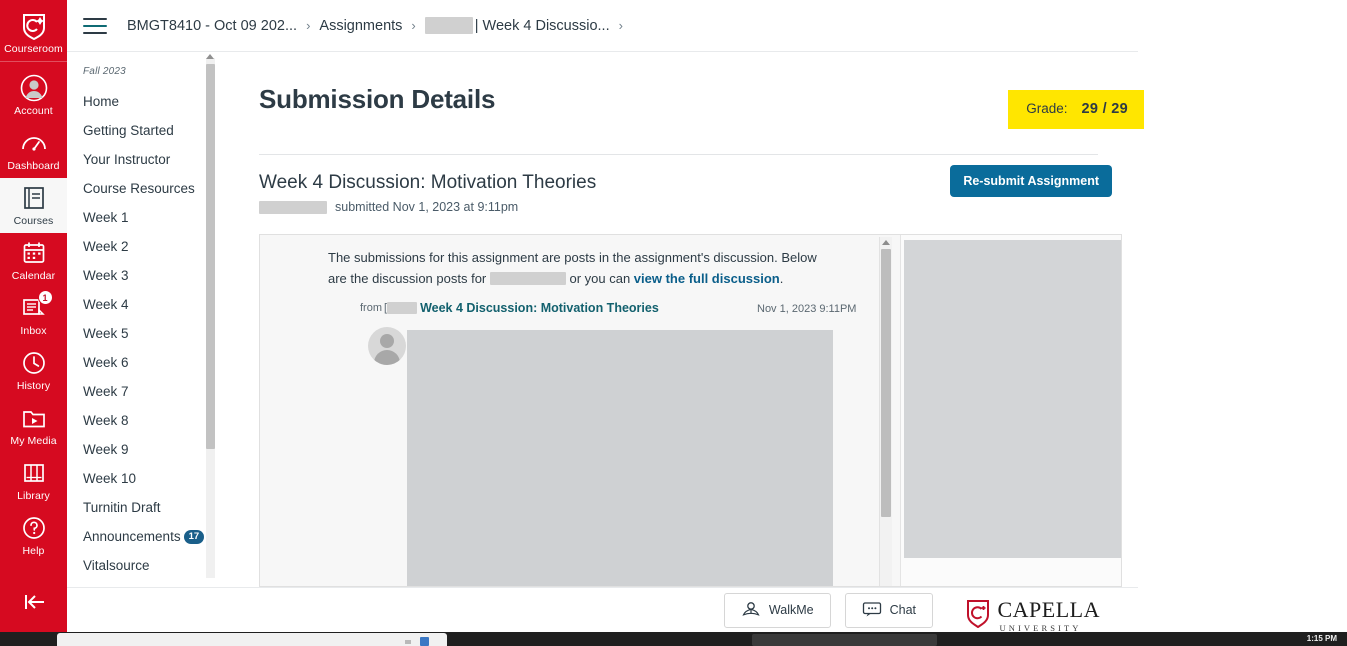 The width and height of the screenshot is (1347, 646). Describe the element at coordinates (902, 610) in the screenshot. I see `chat-label: Chat` at that location.